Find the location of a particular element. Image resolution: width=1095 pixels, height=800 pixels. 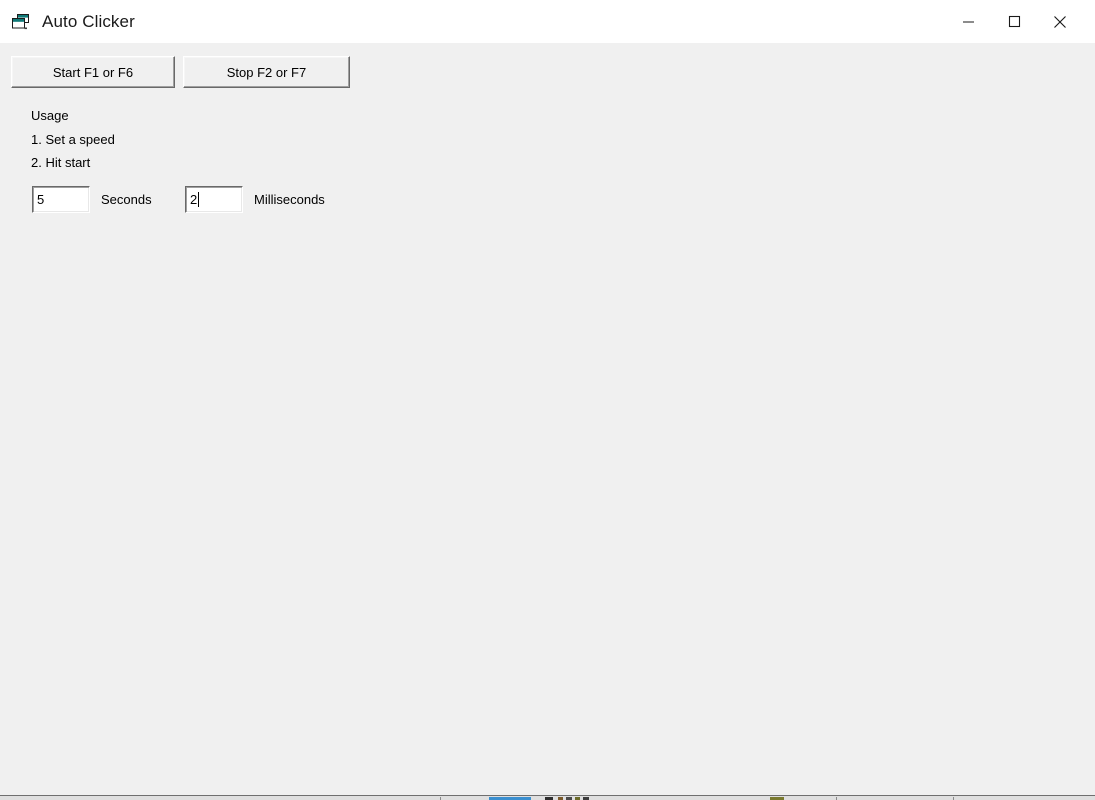

window-title: Auto Clicker is located at coordinates (88, 21).